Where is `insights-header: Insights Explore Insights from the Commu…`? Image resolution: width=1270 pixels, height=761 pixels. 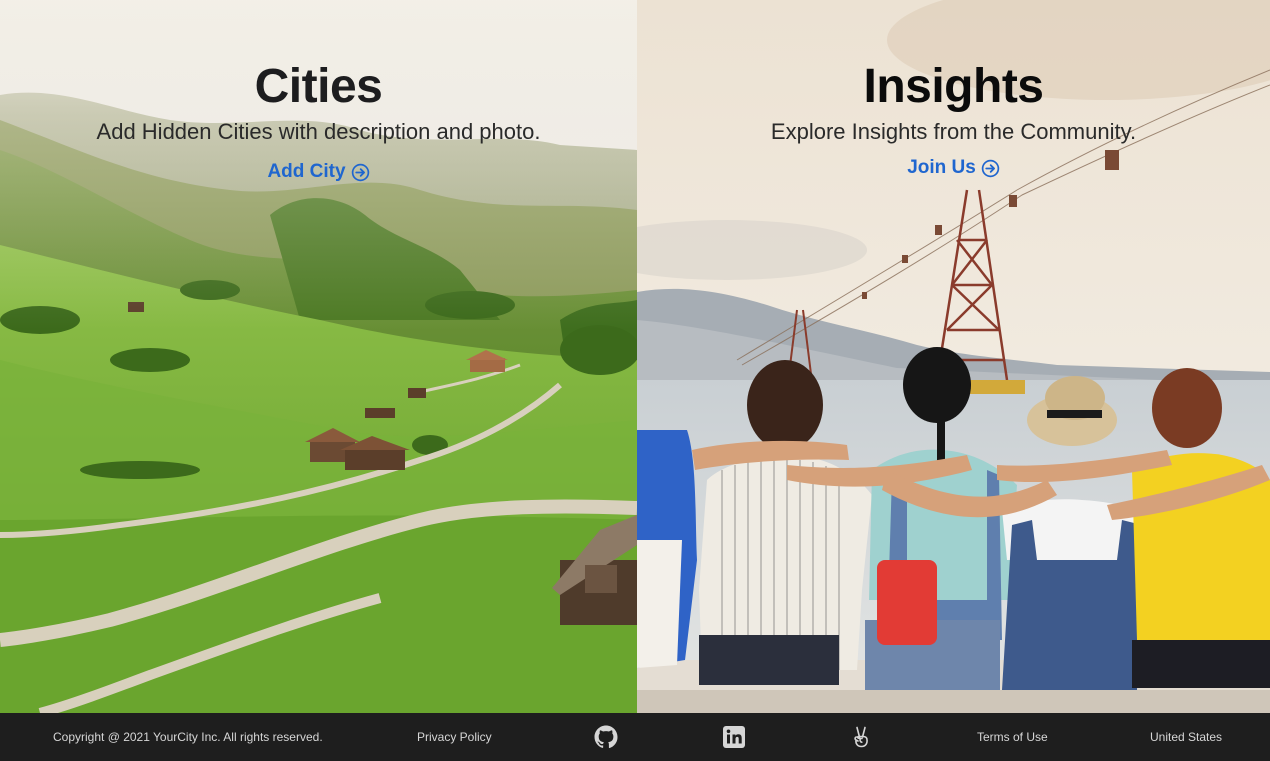
insights-header: Insights Explore Insights from the Commu… is located at coordinates (953, 119).